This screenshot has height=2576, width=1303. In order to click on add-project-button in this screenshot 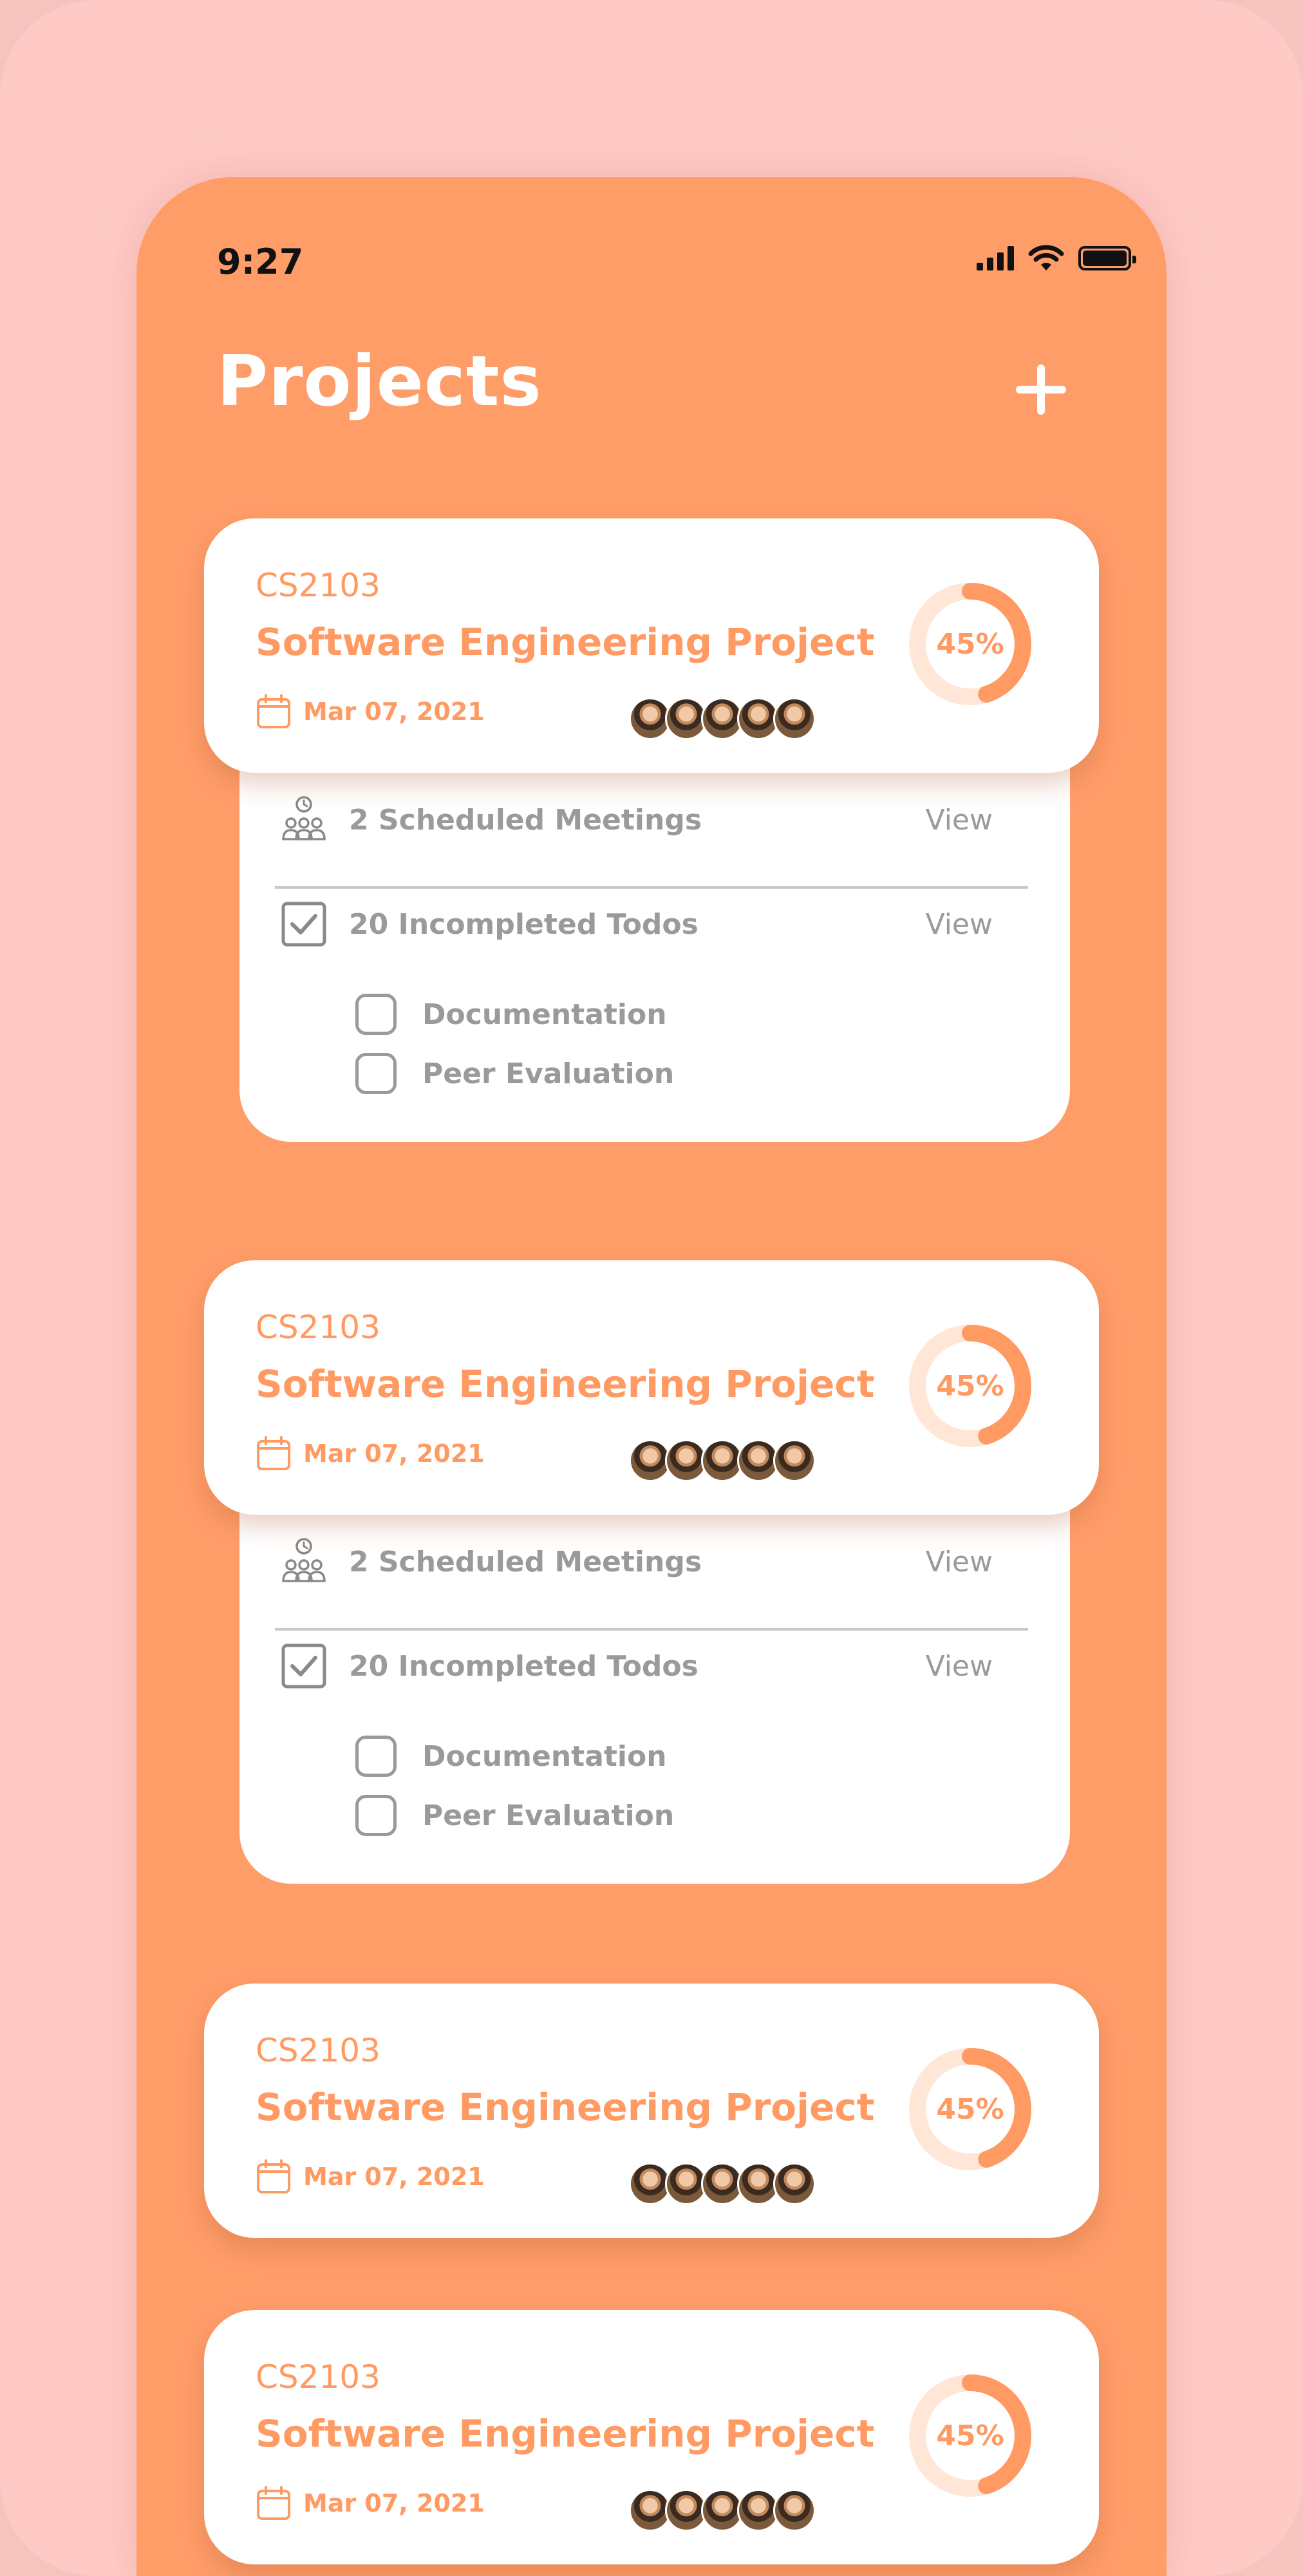, I will do `click(1041, 390)`.